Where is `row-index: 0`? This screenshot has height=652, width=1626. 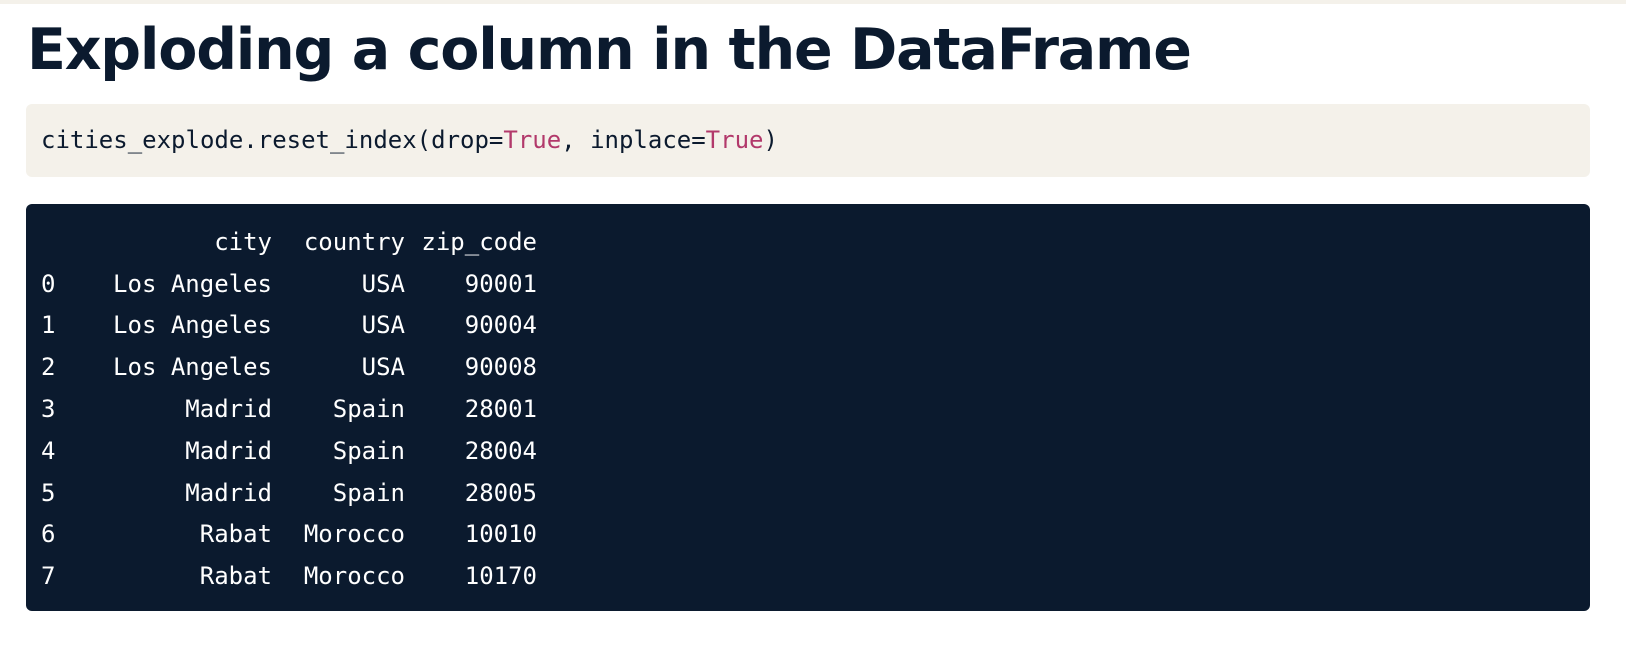
row-index: 0 is located at coordinates (48, 283).